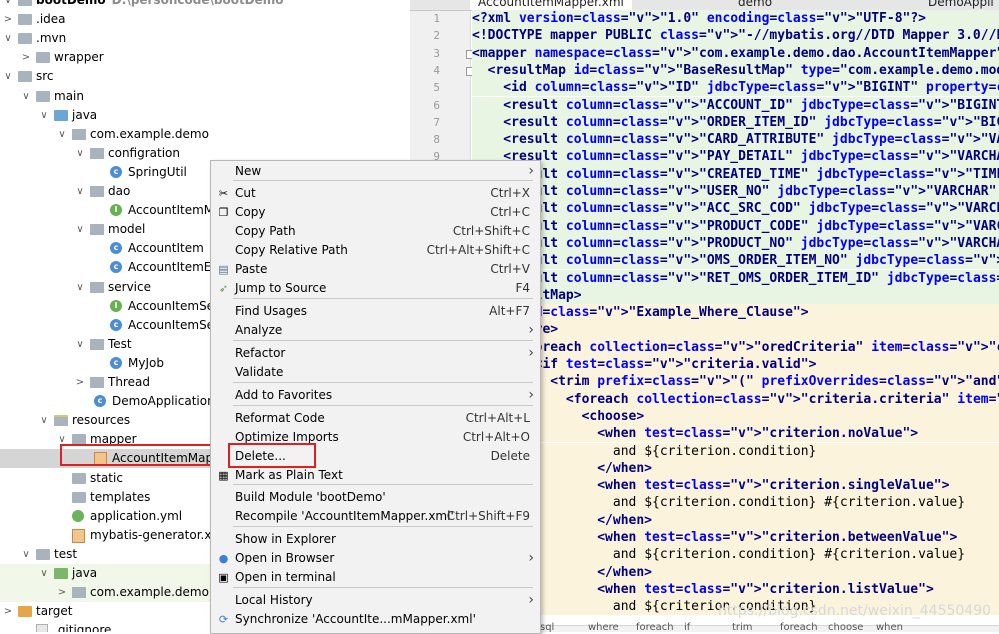 The width and height of the screenshot is (999, 634). I want to click on menu-item: ➶ Jump to Source F4, so click(375, 288).